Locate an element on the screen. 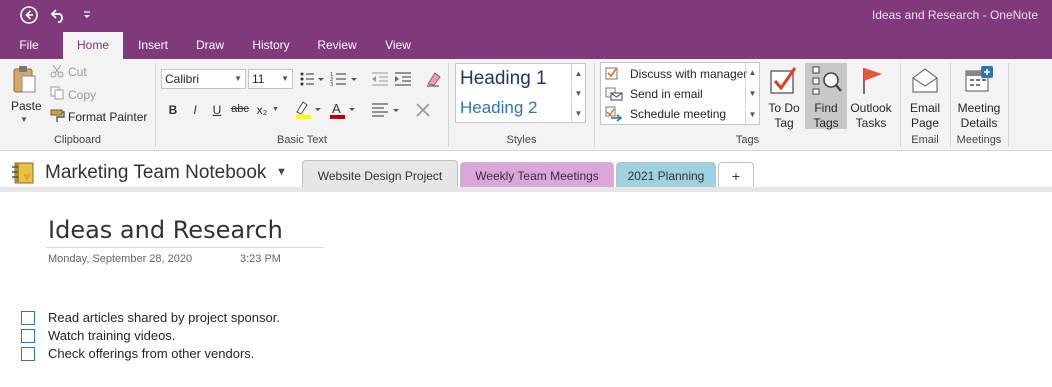 Image resolution: width=1052 pixels, height=387 pixels. notebook-name: Marketing Team Notebook is located at coordinates (155, 173).